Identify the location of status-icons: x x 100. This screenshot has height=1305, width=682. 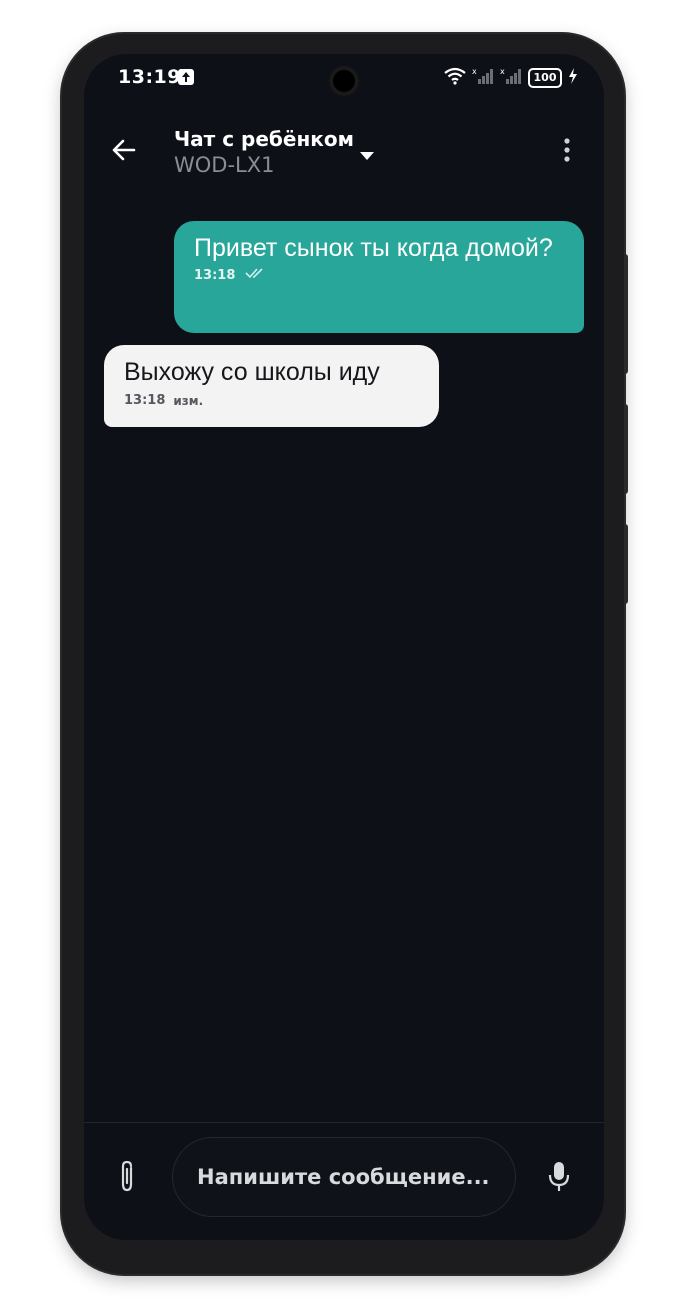
(511, 78).